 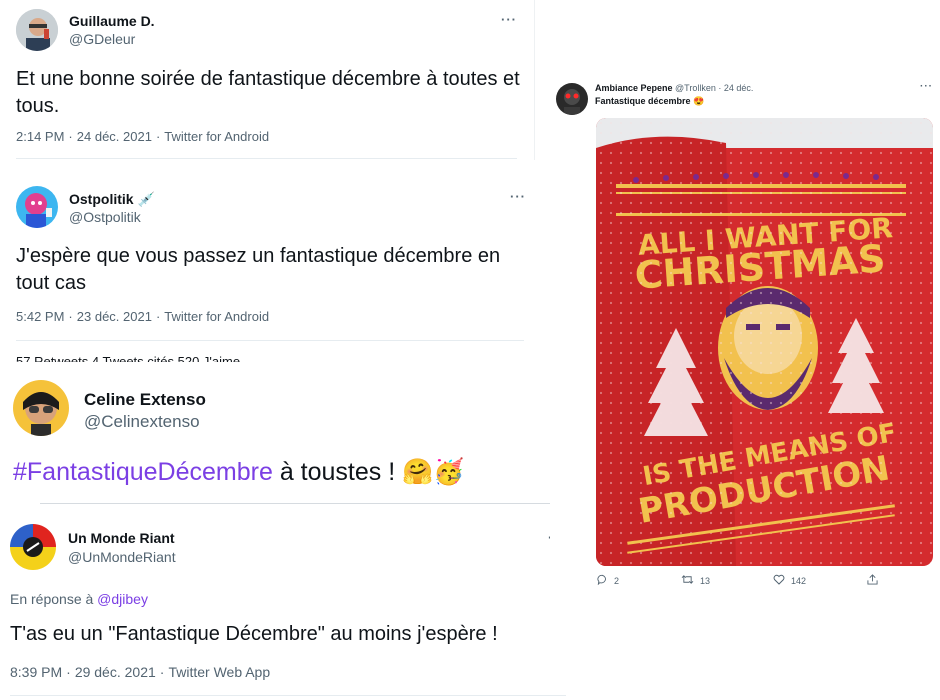 I want to click on tweet-date: 29 déc. 2021, so click(x=115, y=672).